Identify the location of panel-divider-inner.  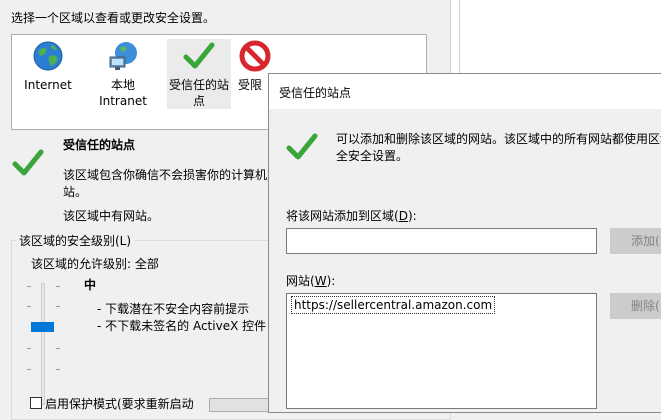
(459, 37).